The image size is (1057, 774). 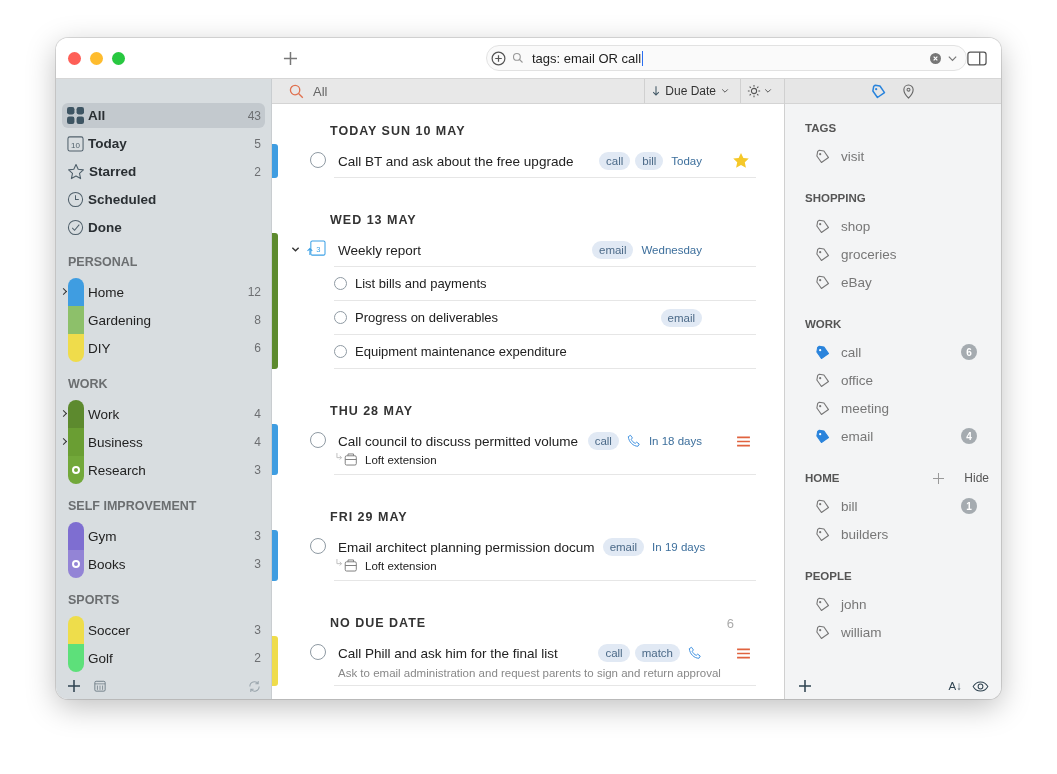 What do you see at coordinates (466, 547) in the screenshot?
I see `task-title: Email architect planning permission docum` at bounding box center [466, 547].